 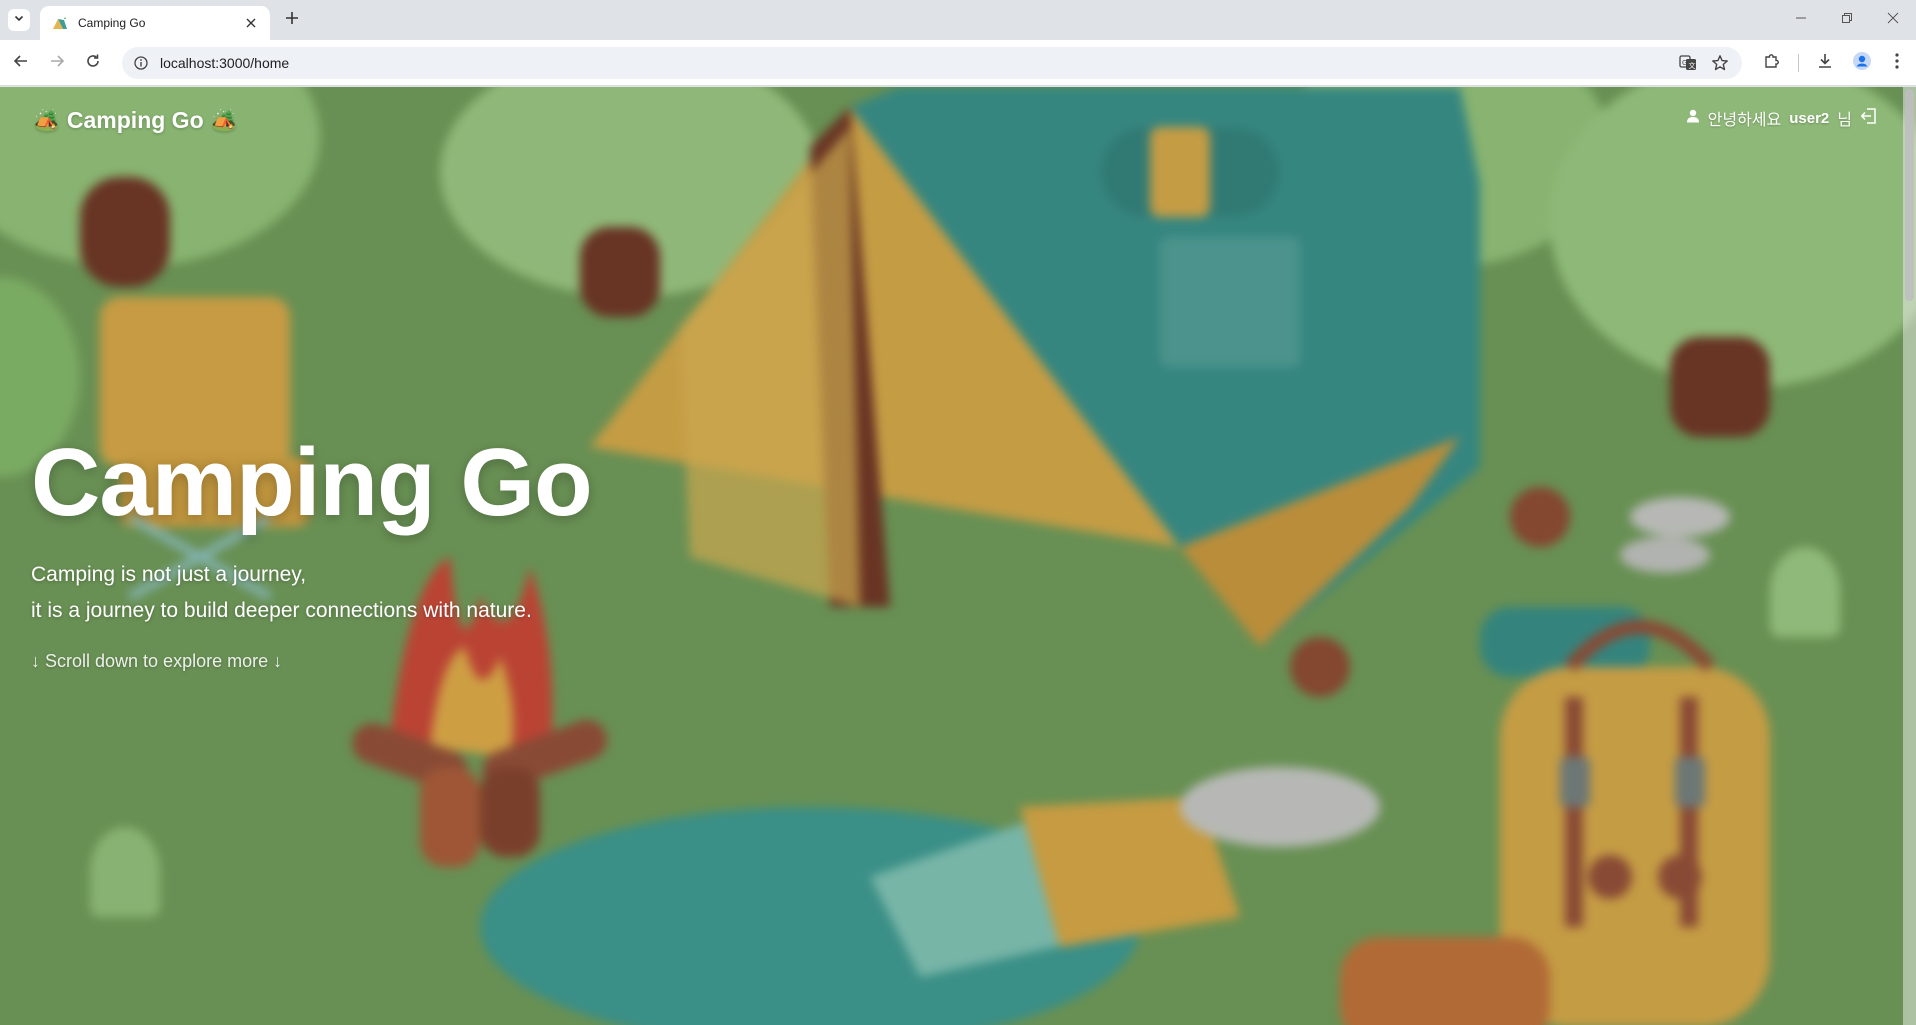 I want to click on scrollbar-thumb, so click(x=1909, y=195).